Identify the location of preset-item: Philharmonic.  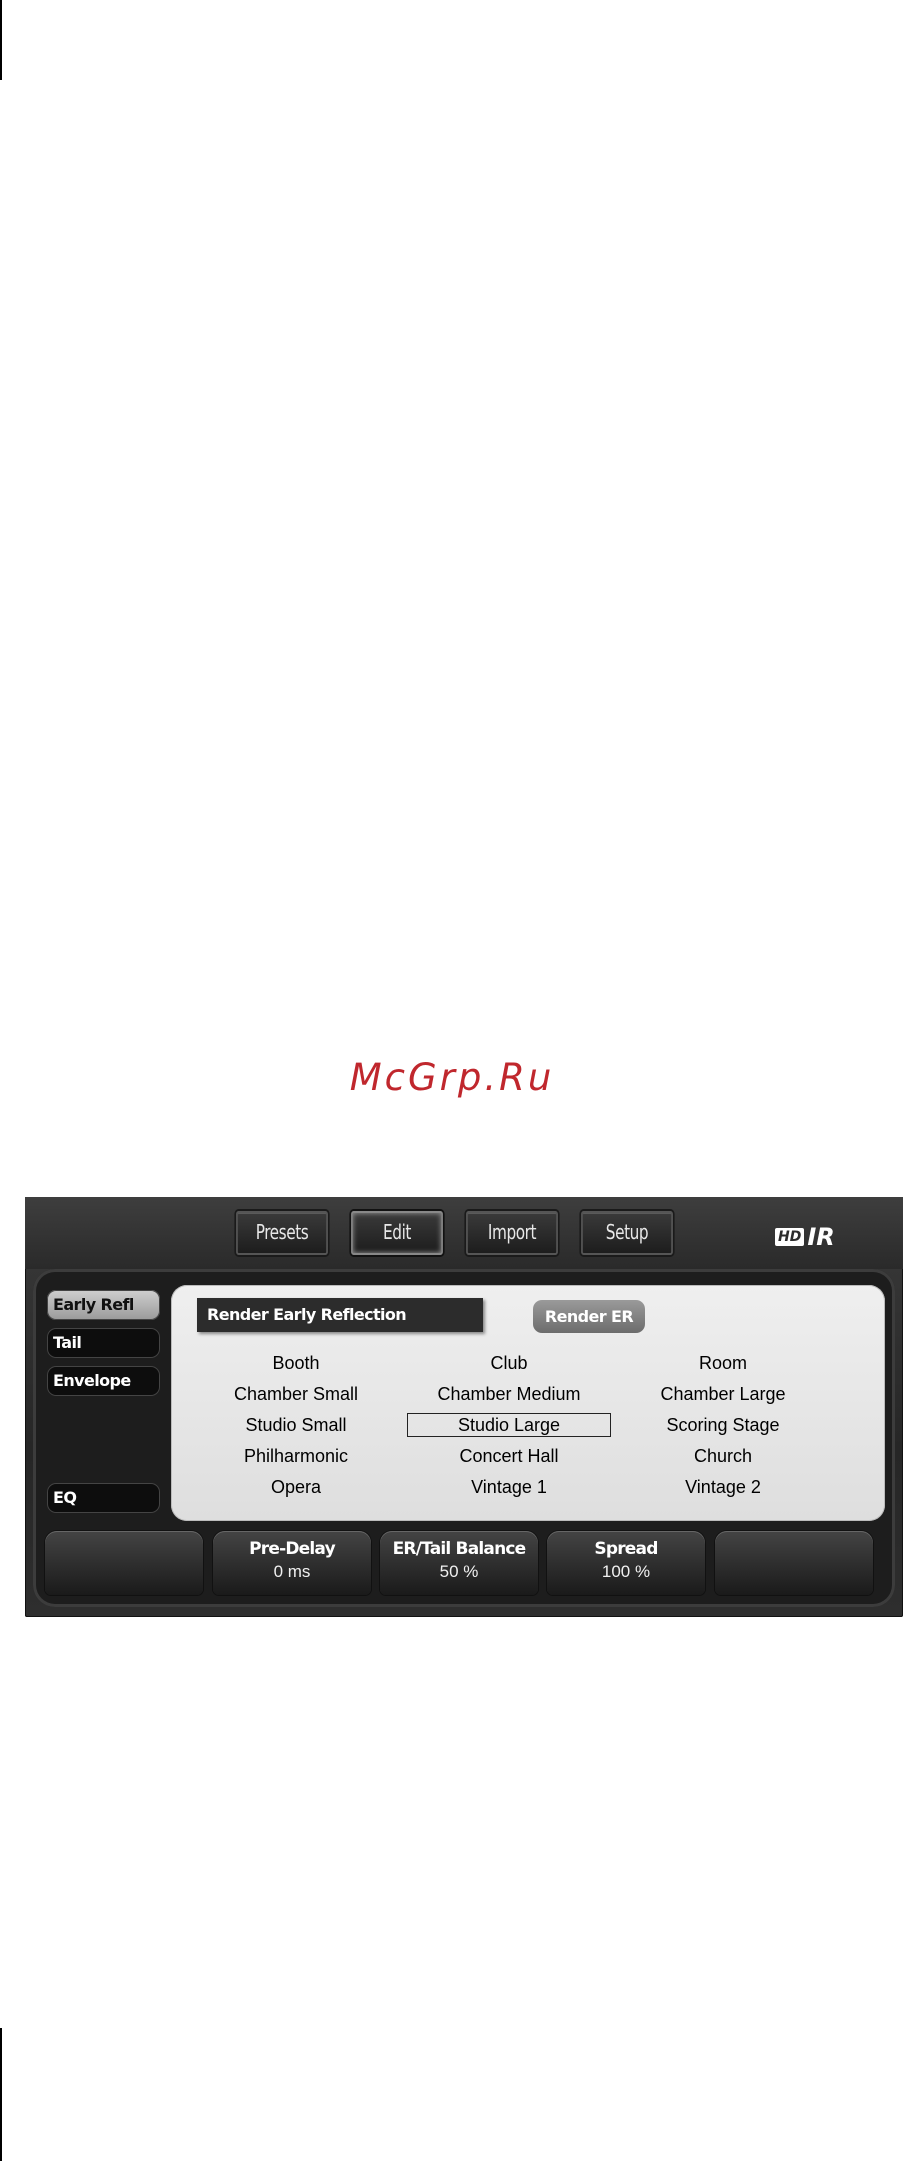
(296, 1456).